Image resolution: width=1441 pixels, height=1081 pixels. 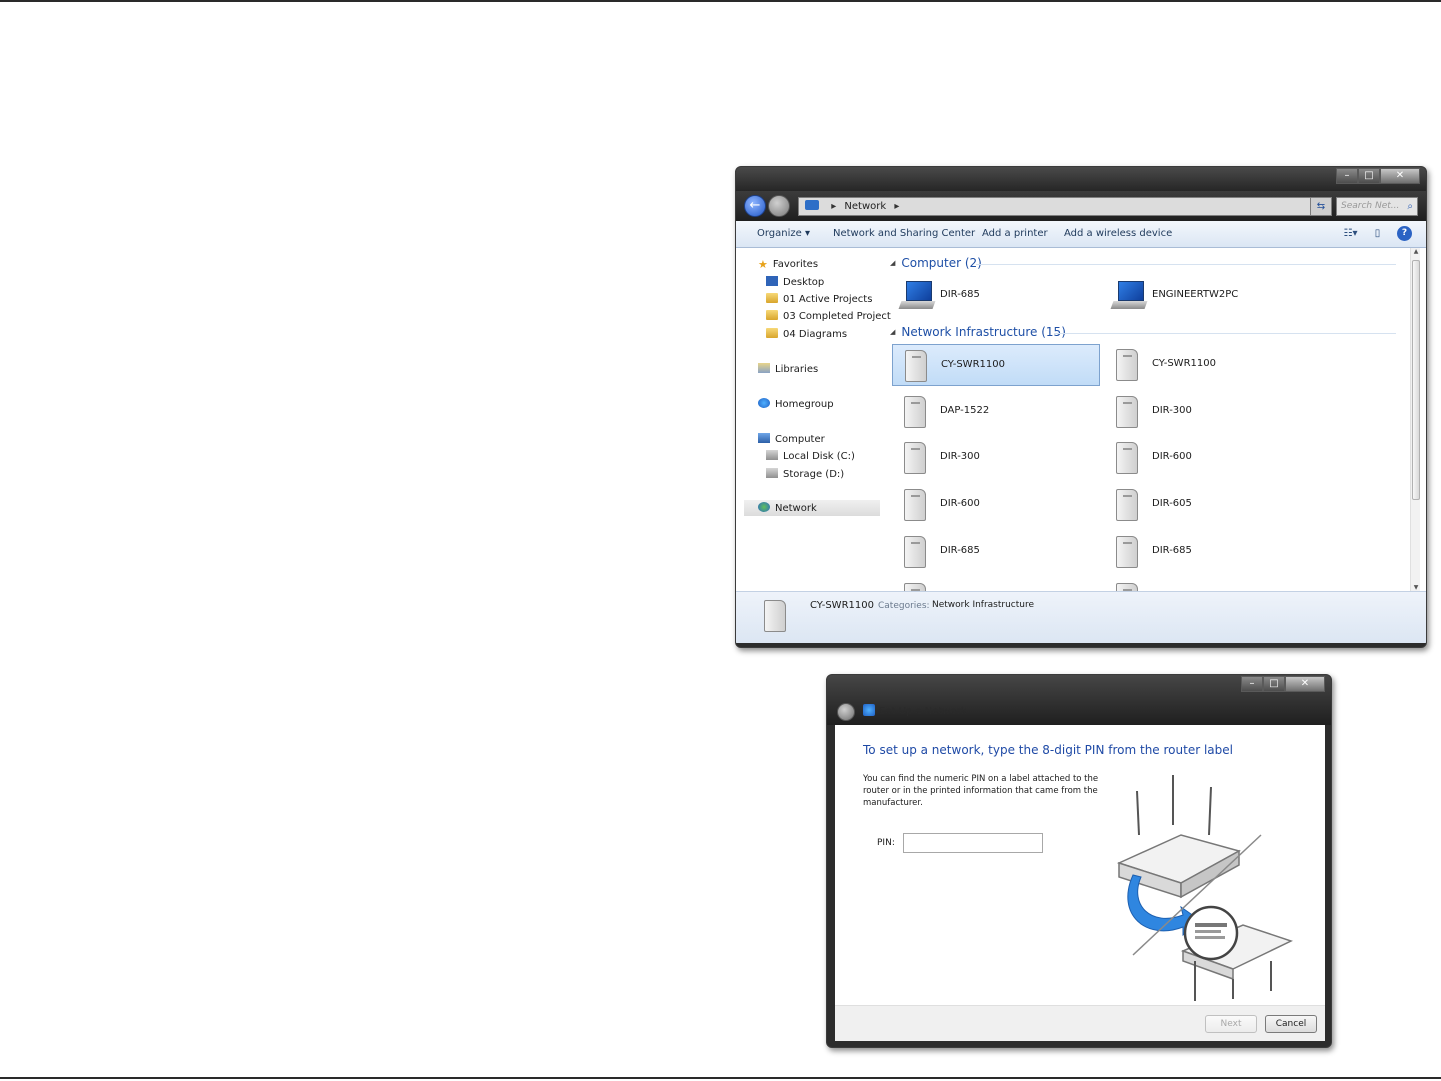 I want to click on folder-icon, so click(x=772, y=333).